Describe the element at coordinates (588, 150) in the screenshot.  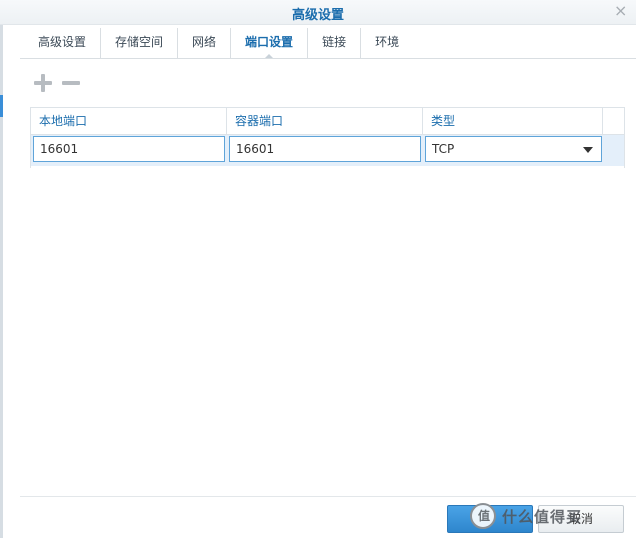
I see `chevron-down-icon` at that location.